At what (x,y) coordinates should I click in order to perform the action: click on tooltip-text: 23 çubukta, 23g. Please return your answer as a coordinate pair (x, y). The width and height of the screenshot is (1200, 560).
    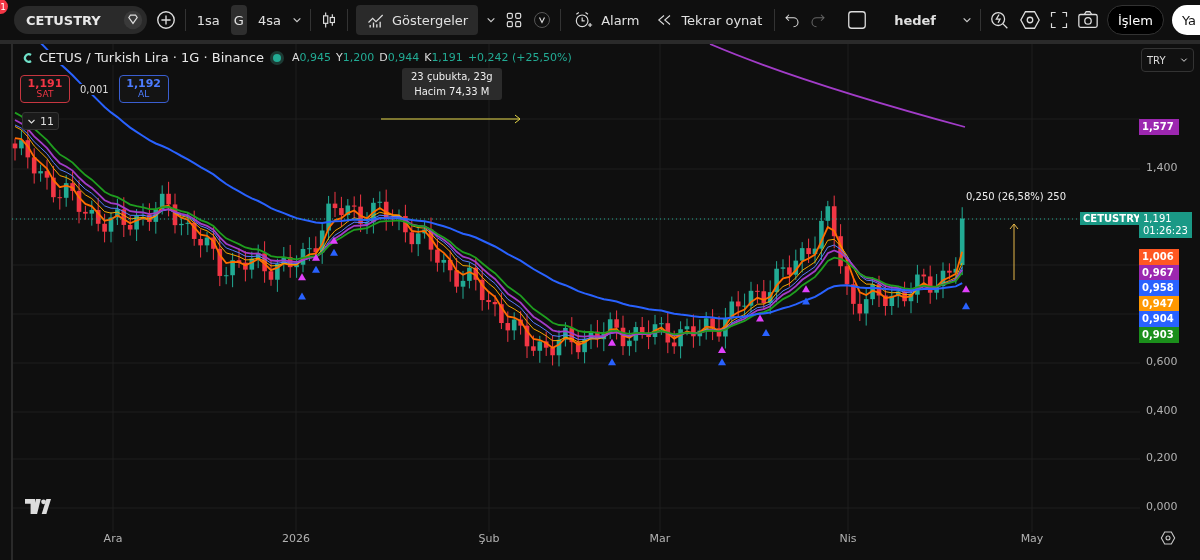
    Looking at the image, I should click on (452, 76).